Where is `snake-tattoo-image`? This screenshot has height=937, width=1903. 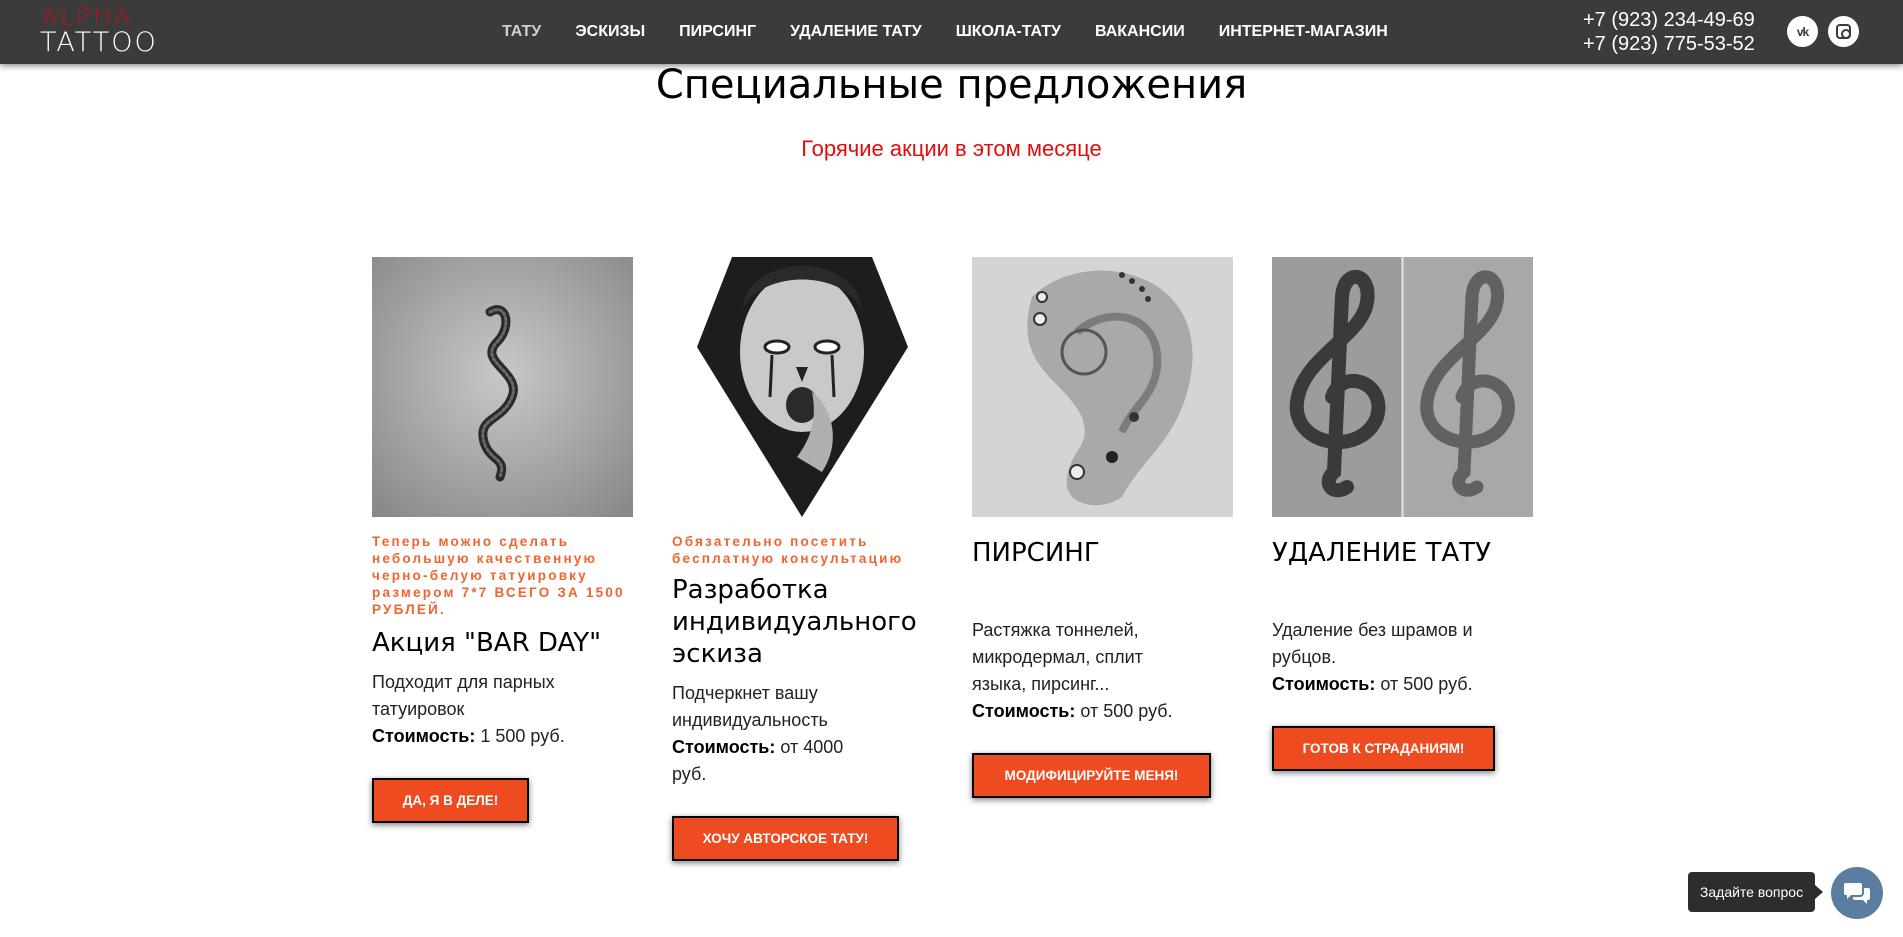 snake-tattoo-image is located at coordinates (502, 387).